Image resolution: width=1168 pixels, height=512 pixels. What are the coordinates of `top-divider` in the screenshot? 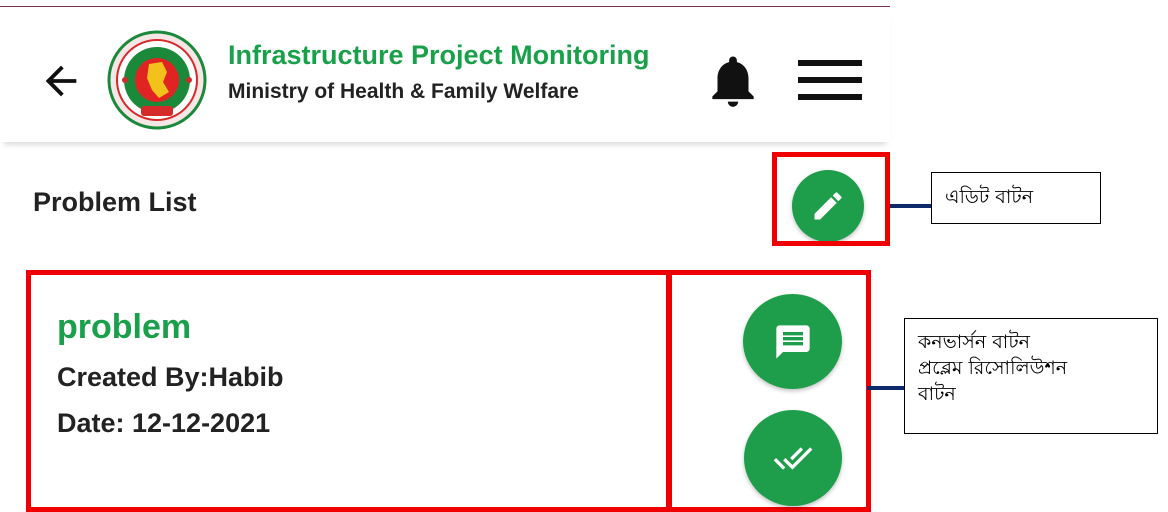 It's located at (445, 6).